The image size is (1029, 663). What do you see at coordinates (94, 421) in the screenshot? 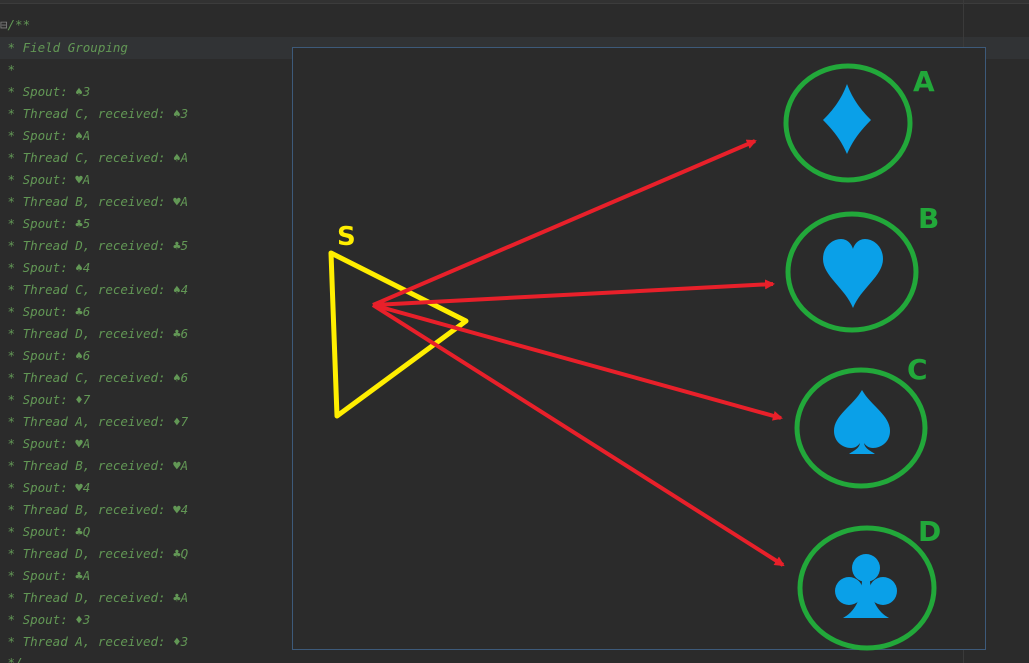
I see `comment-line: * Thread A, received: ♦7` at bounding box center [94, 421].